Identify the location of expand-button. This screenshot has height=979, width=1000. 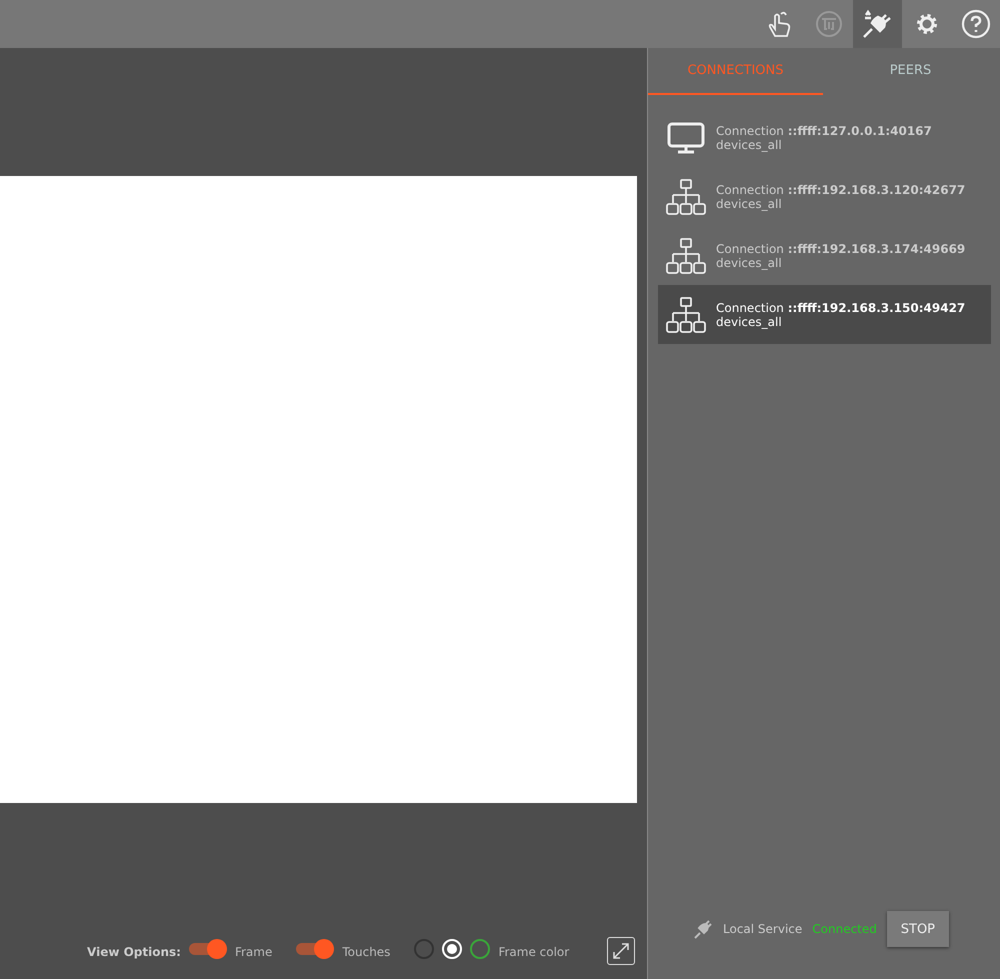
(621, 951).